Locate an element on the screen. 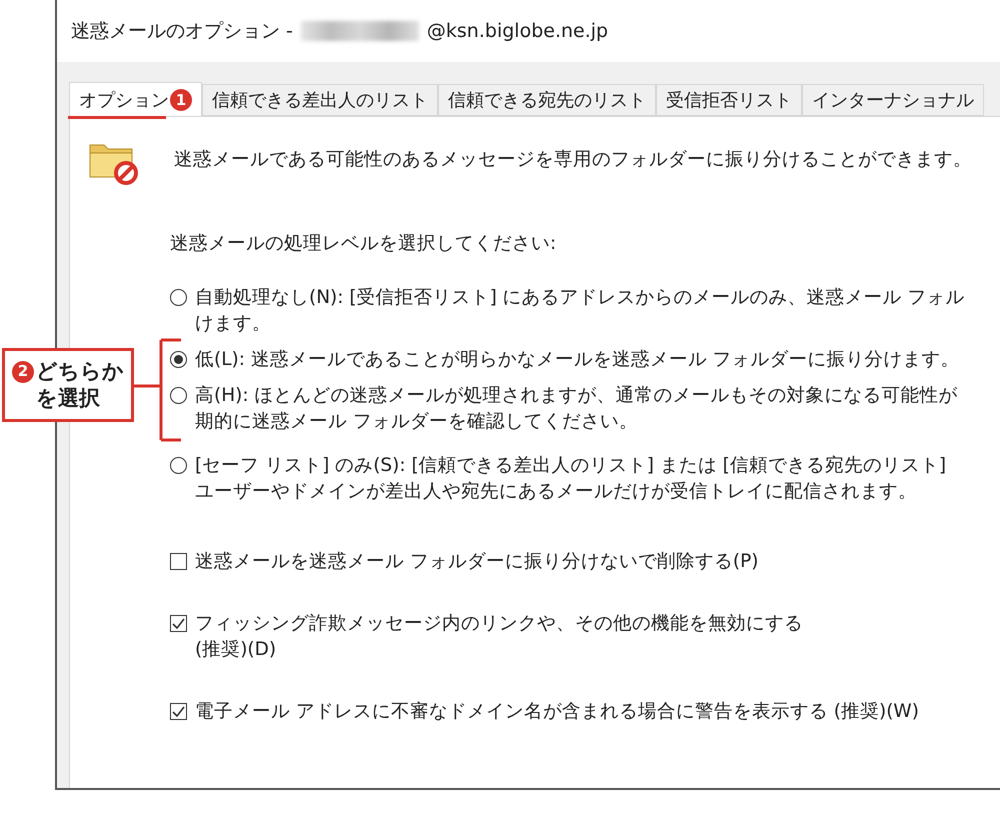  option-label: 期的に迷惑メール フォルダーを確認してください。 is located at coordinates (417, 422).